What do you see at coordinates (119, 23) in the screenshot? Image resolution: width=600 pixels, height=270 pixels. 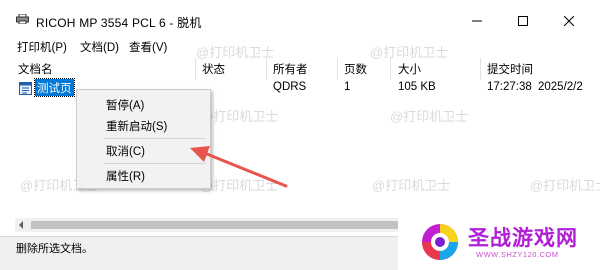 I see `window-title: RICOH MP 3554 PCL 6 - 脱机` at bounding box center [119, 23].